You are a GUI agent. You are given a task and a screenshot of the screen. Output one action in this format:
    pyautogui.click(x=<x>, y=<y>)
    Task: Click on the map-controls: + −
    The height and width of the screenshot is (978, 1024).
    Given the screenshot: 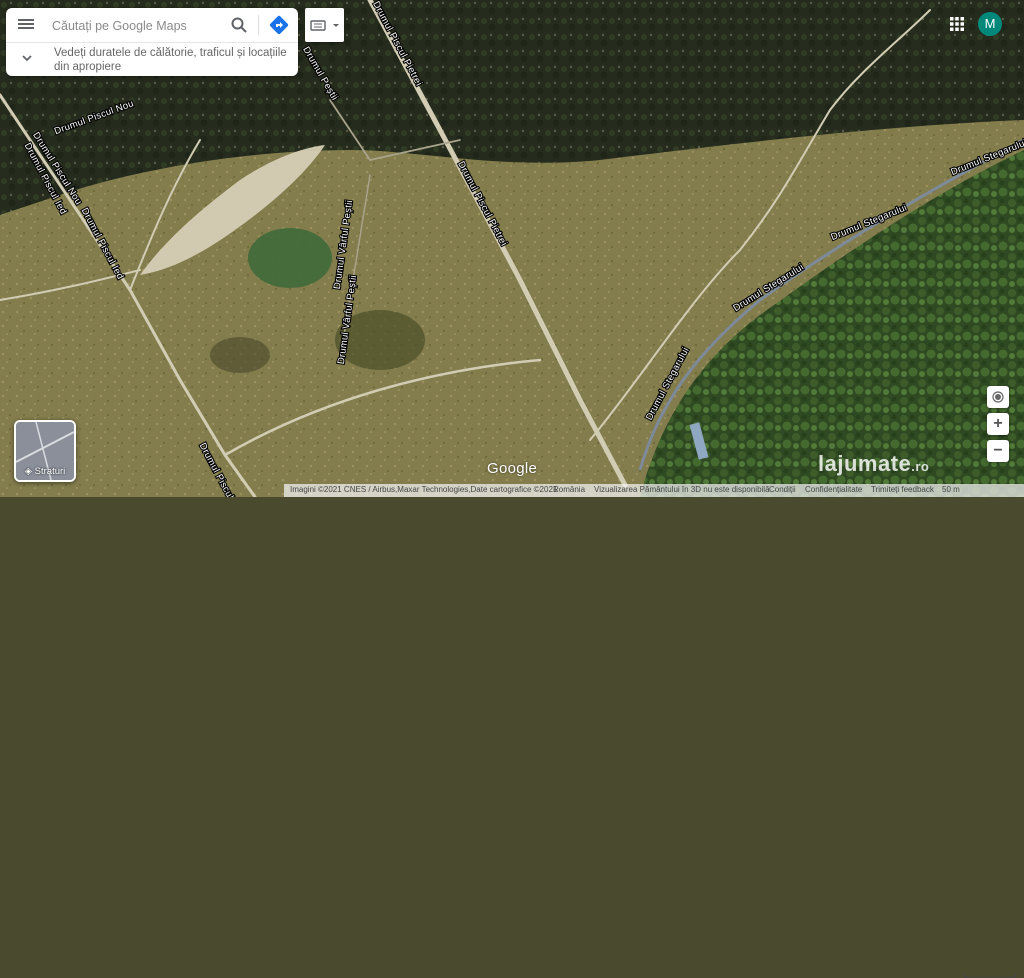 What is the action you would take?
    pyautogui.click(x=998, y=426)
    